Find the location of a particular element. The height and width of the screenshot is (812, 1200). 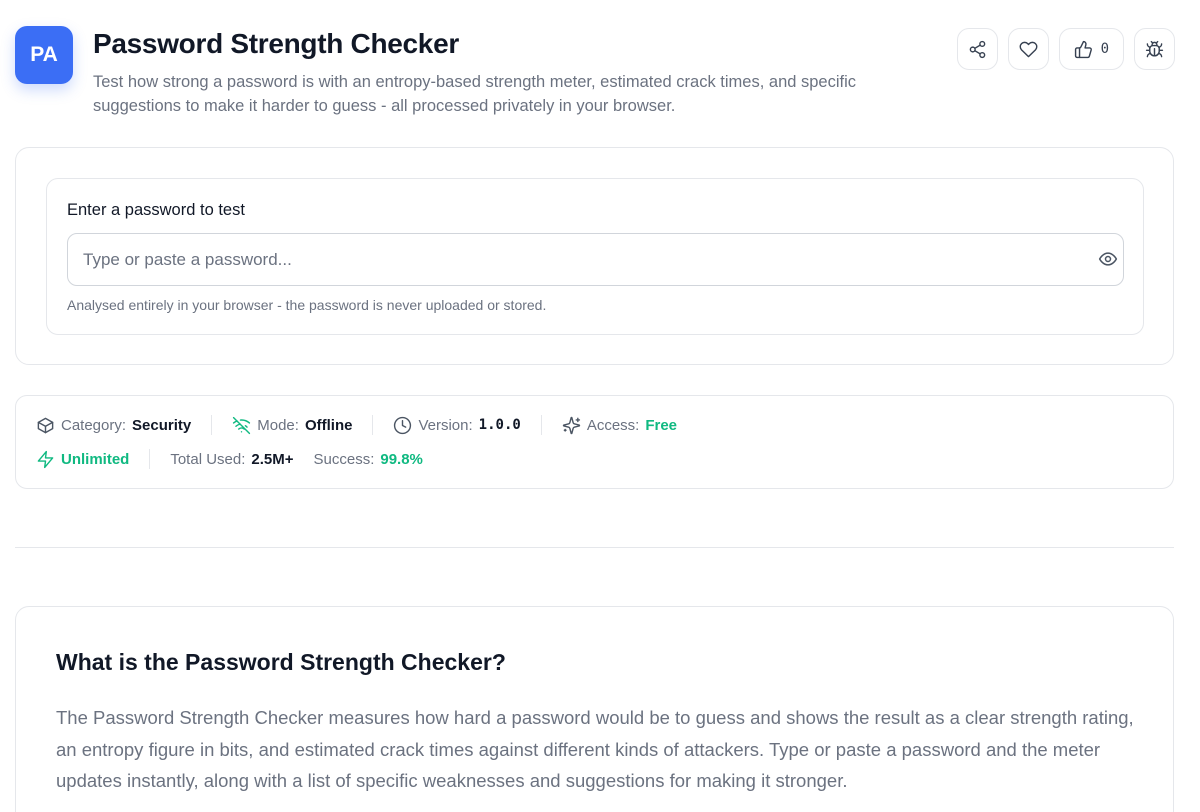

wifi-off-icon is located at coordinates (242, 425).